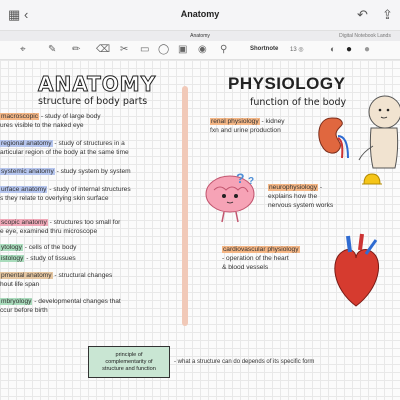  Describe the element at coordinates (230, 199) in the screenshot. I see `brain-sticker` at that location.